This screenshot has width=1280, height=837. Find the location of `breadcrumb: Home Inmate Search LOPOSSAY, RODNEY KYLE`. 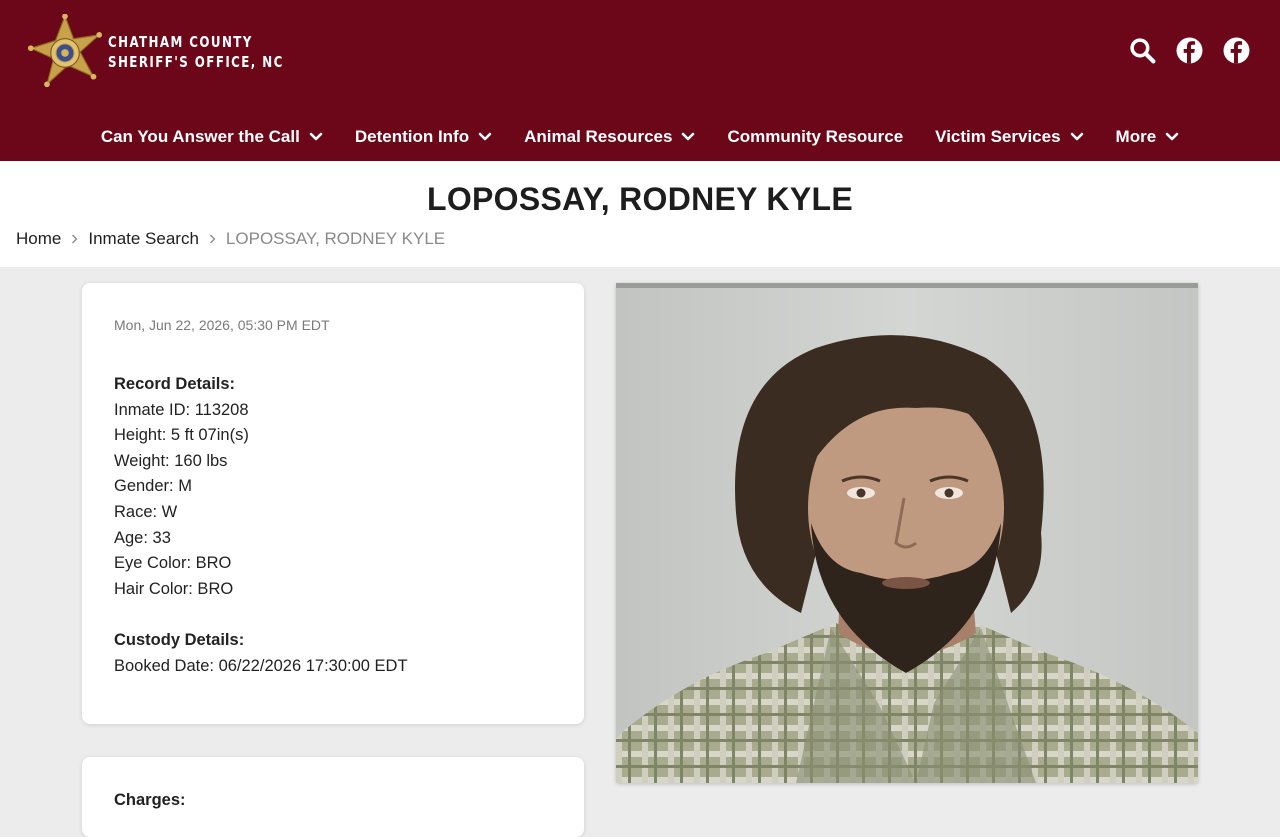

breadcrumb: Home Inmate Search LOPOSSAY, RODNEY KYLE is located at coordinates (230, 239).